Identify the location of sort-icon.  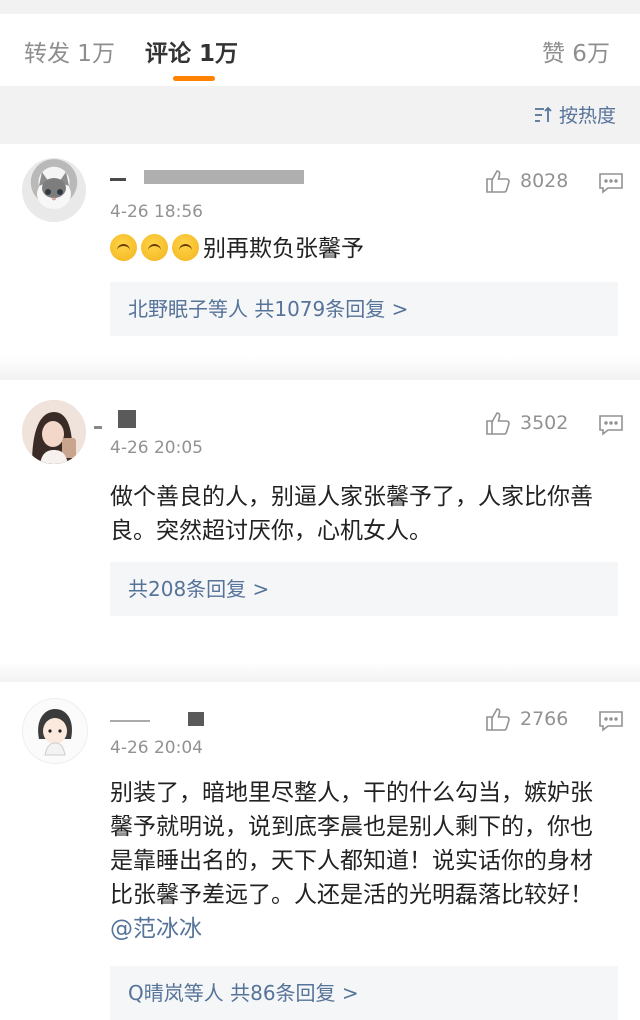
(543, 114).